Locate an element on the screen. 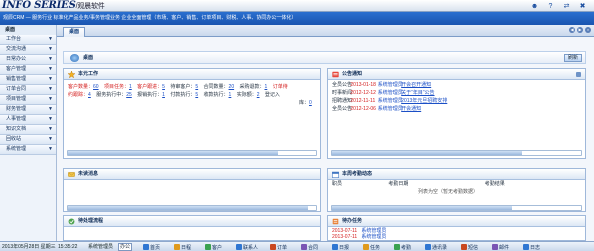  sidebar-item: 知识文档 ▼ is located at coordinates (28, 130).